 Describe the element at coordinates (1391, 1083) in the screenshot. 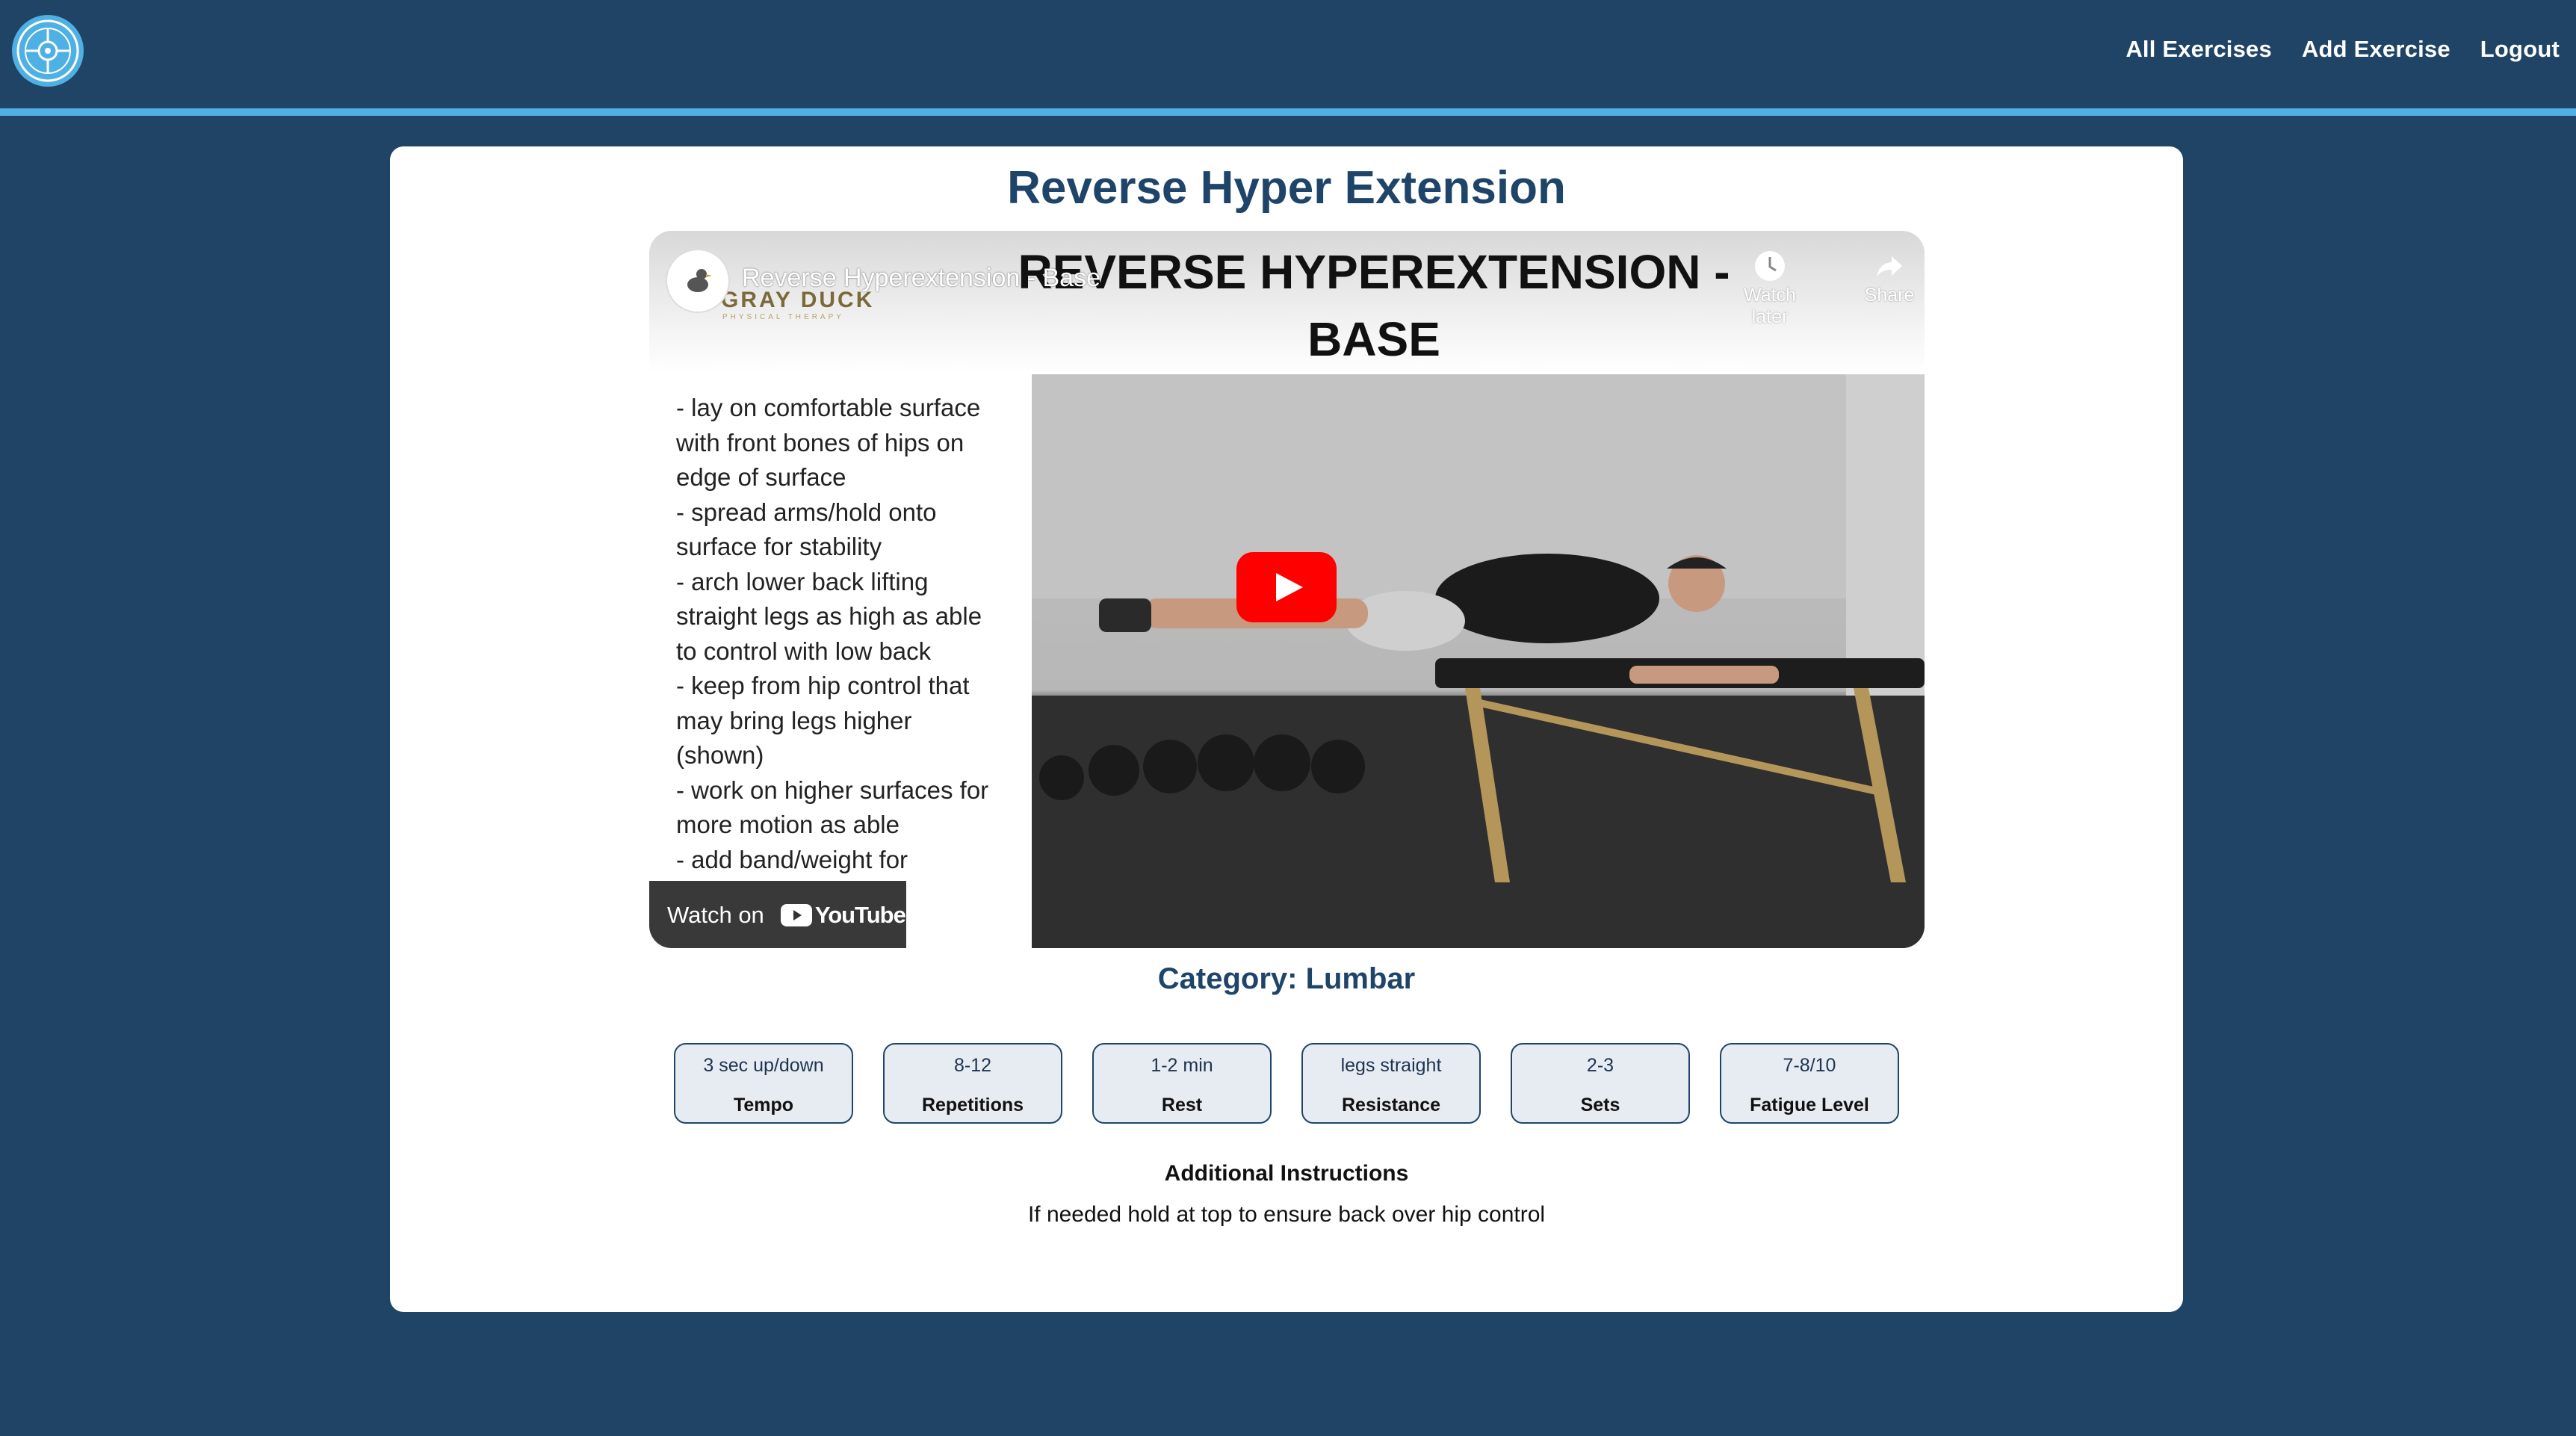

I see `metric-resistance: legs straight Resistance` at that location.